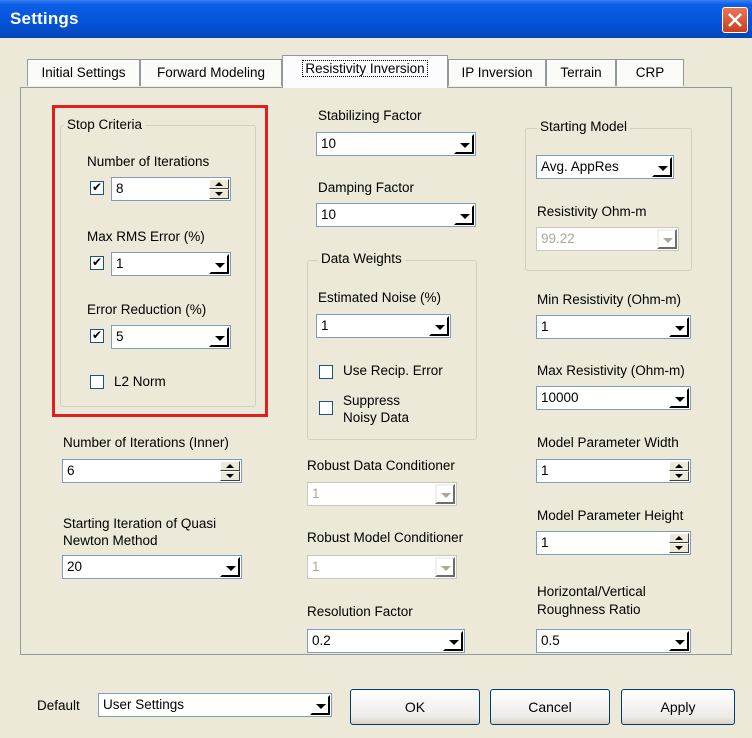 Image resolution: width=752 pixels, height=738 pixels. What do you see at coordinates (382, 494) in the screenshot?
I see `robust-data-dropdown: 1` at bounding box center [382, 494].